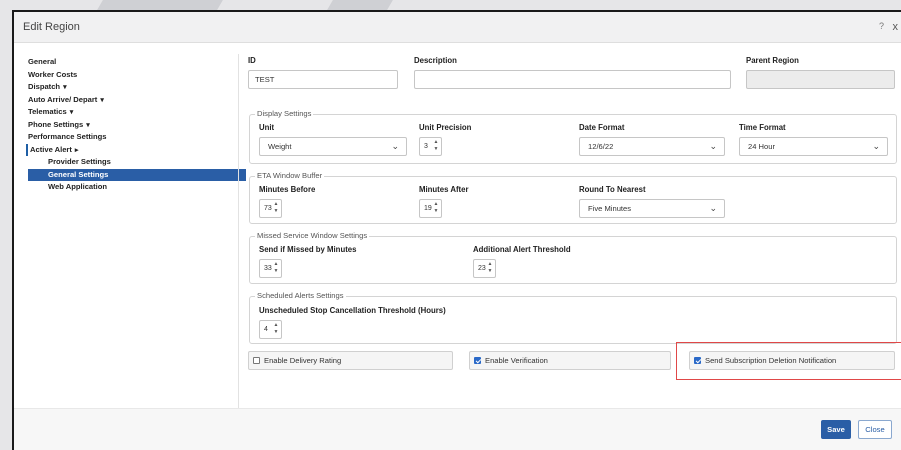 The image size is (901, 450). I want to click on eta-window-fieldset: ETA Window Buffer, so click(573, 197).